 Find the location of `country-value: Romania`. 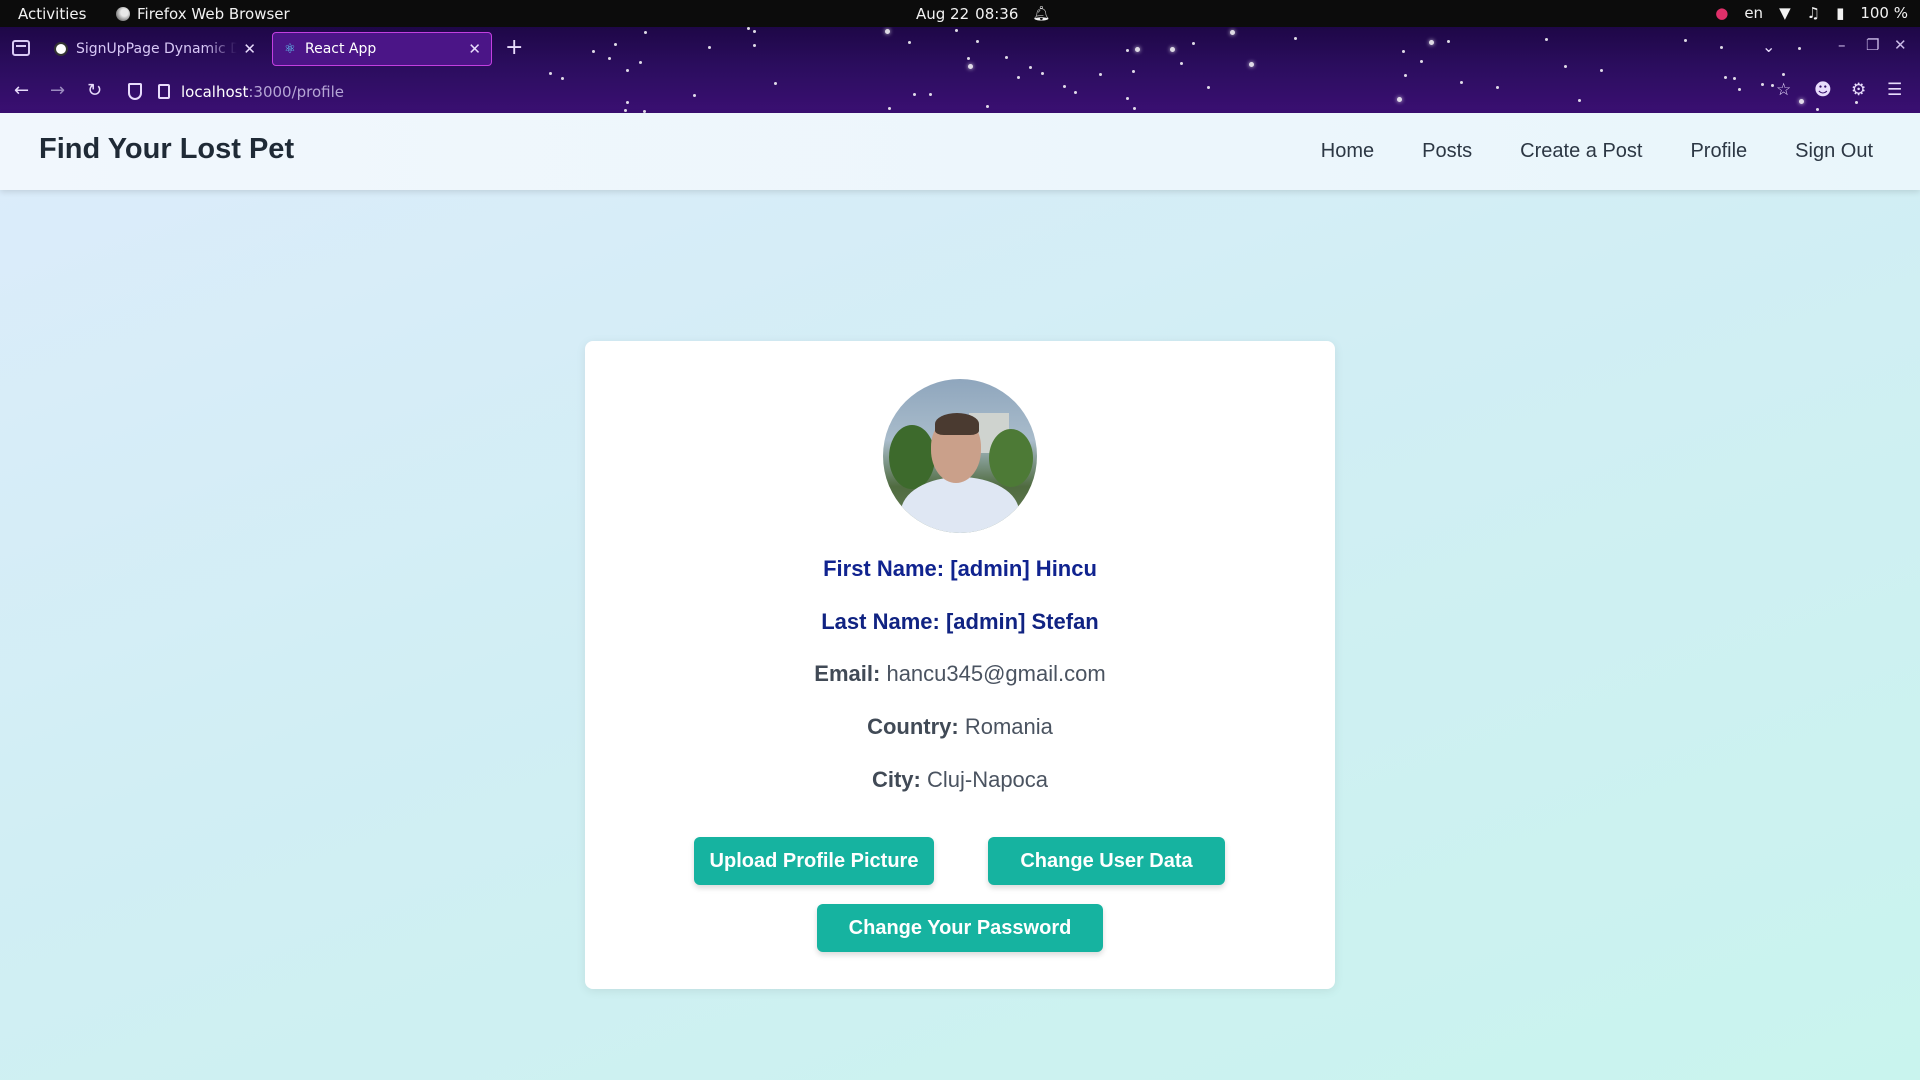

country-value: Romania is located at coordinates (1008, 726).